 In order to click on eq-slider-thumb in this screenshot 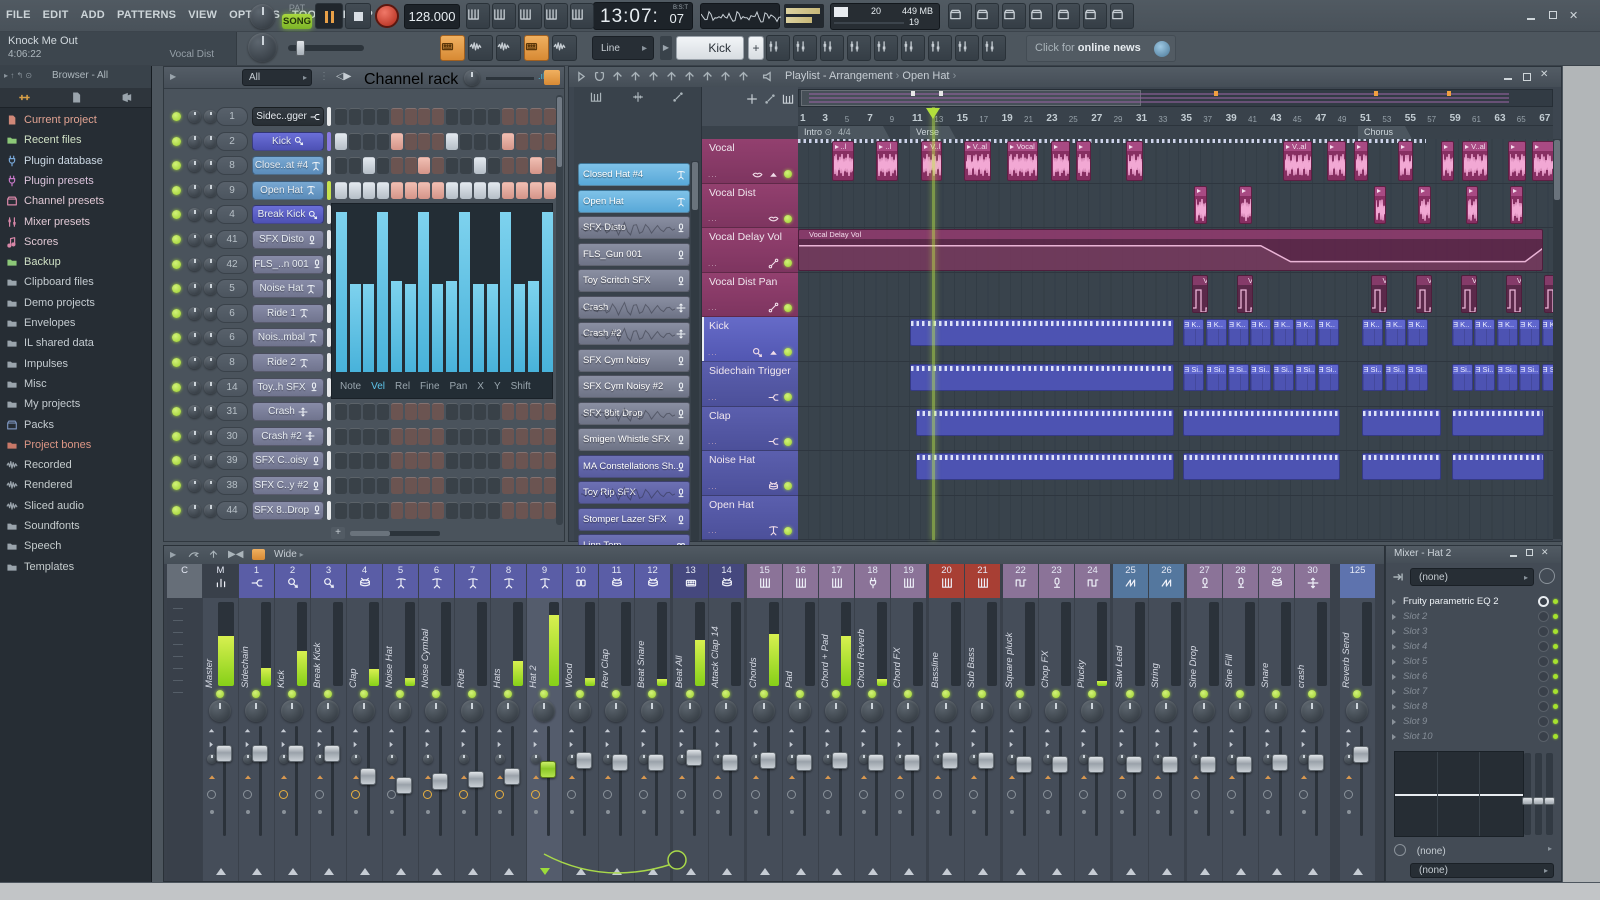, I will do `click(1527, 801)`.